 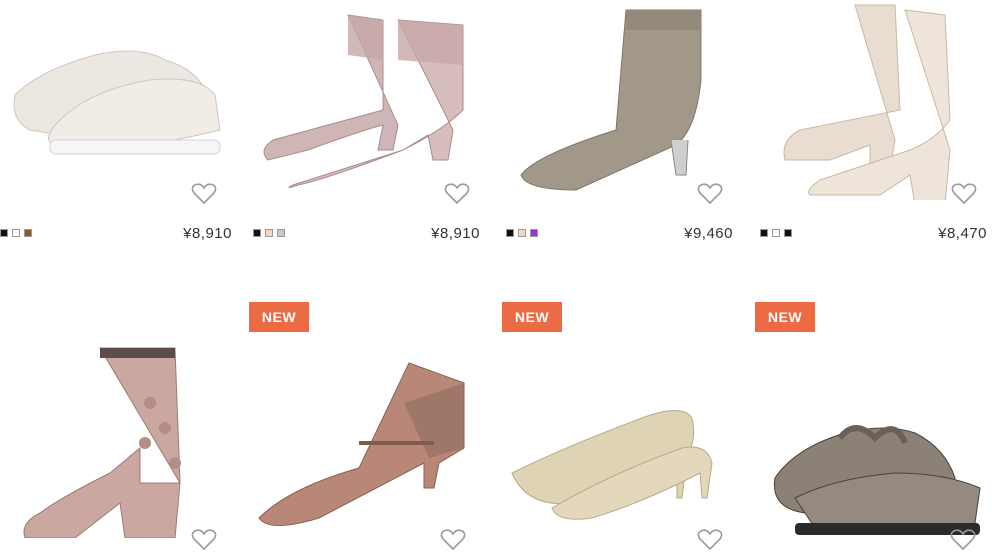 I want to click on product-card: ¥8,470, so click(x=876, y=125).